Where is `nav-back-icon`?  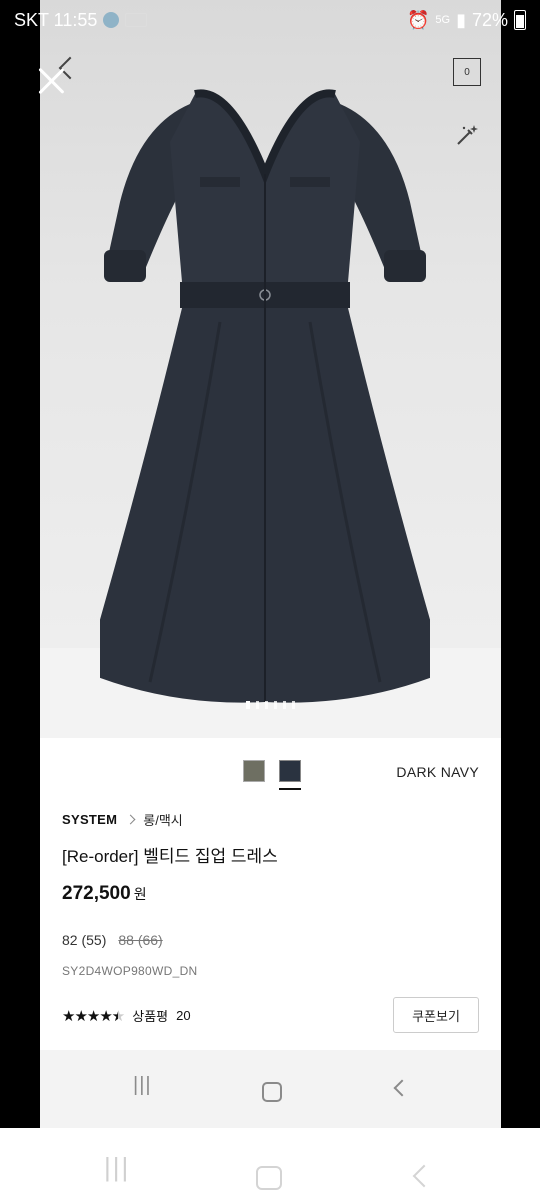
nav-back-icon is located at coordinates (402, 1088).